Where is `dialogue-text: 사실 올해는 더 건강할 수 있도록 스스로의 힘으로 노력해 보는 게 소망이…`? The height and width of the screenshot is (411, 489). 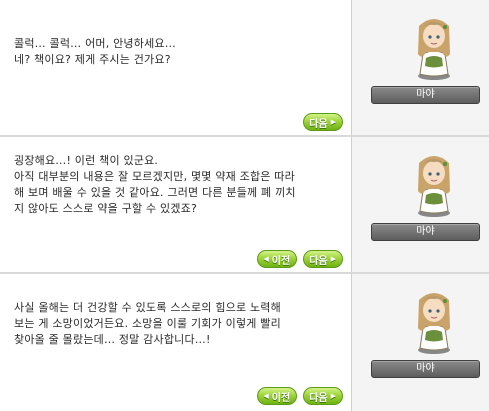 dialogue-text: 사실 올해는 더 건강할 수 있도록 스스로의 힘으로 노력해 보는 게 소망이… is located at coordinates (147, 323).